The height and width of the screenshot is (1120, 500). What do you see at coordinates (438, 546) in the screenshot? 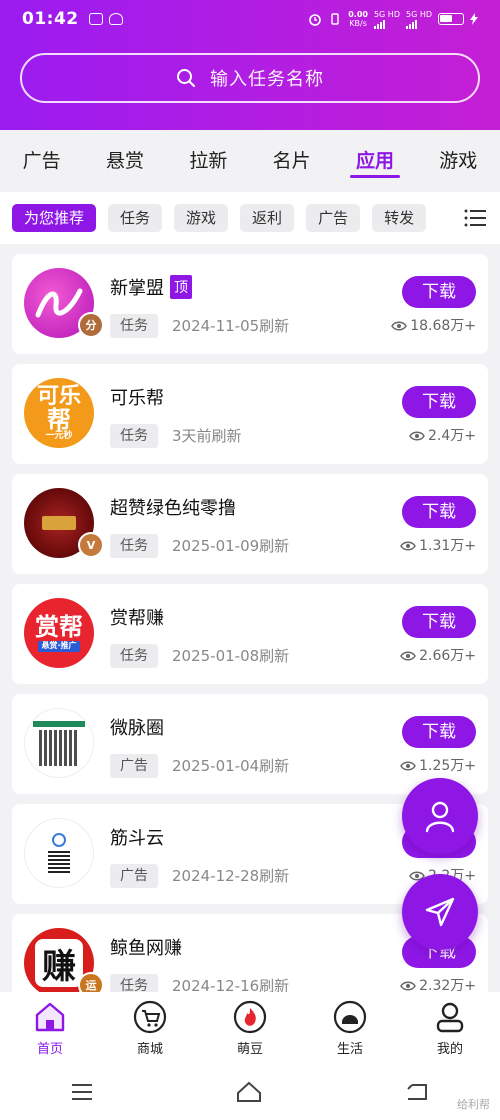
I see `view-count: 1.31万+` at bounding box center [438, 546].